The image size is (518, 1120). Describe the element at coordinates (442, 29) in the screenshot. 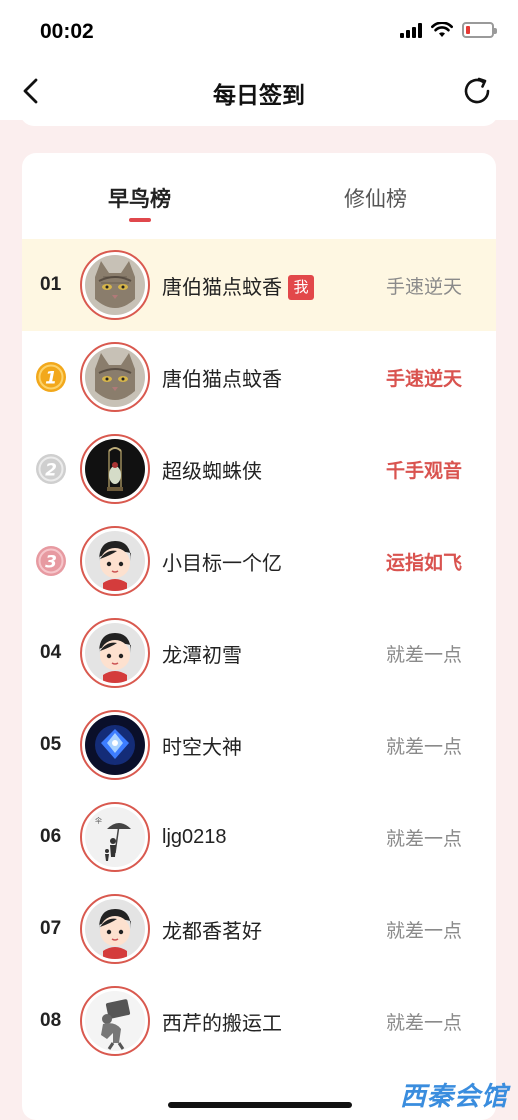

I see `wifi-icon` at that location.